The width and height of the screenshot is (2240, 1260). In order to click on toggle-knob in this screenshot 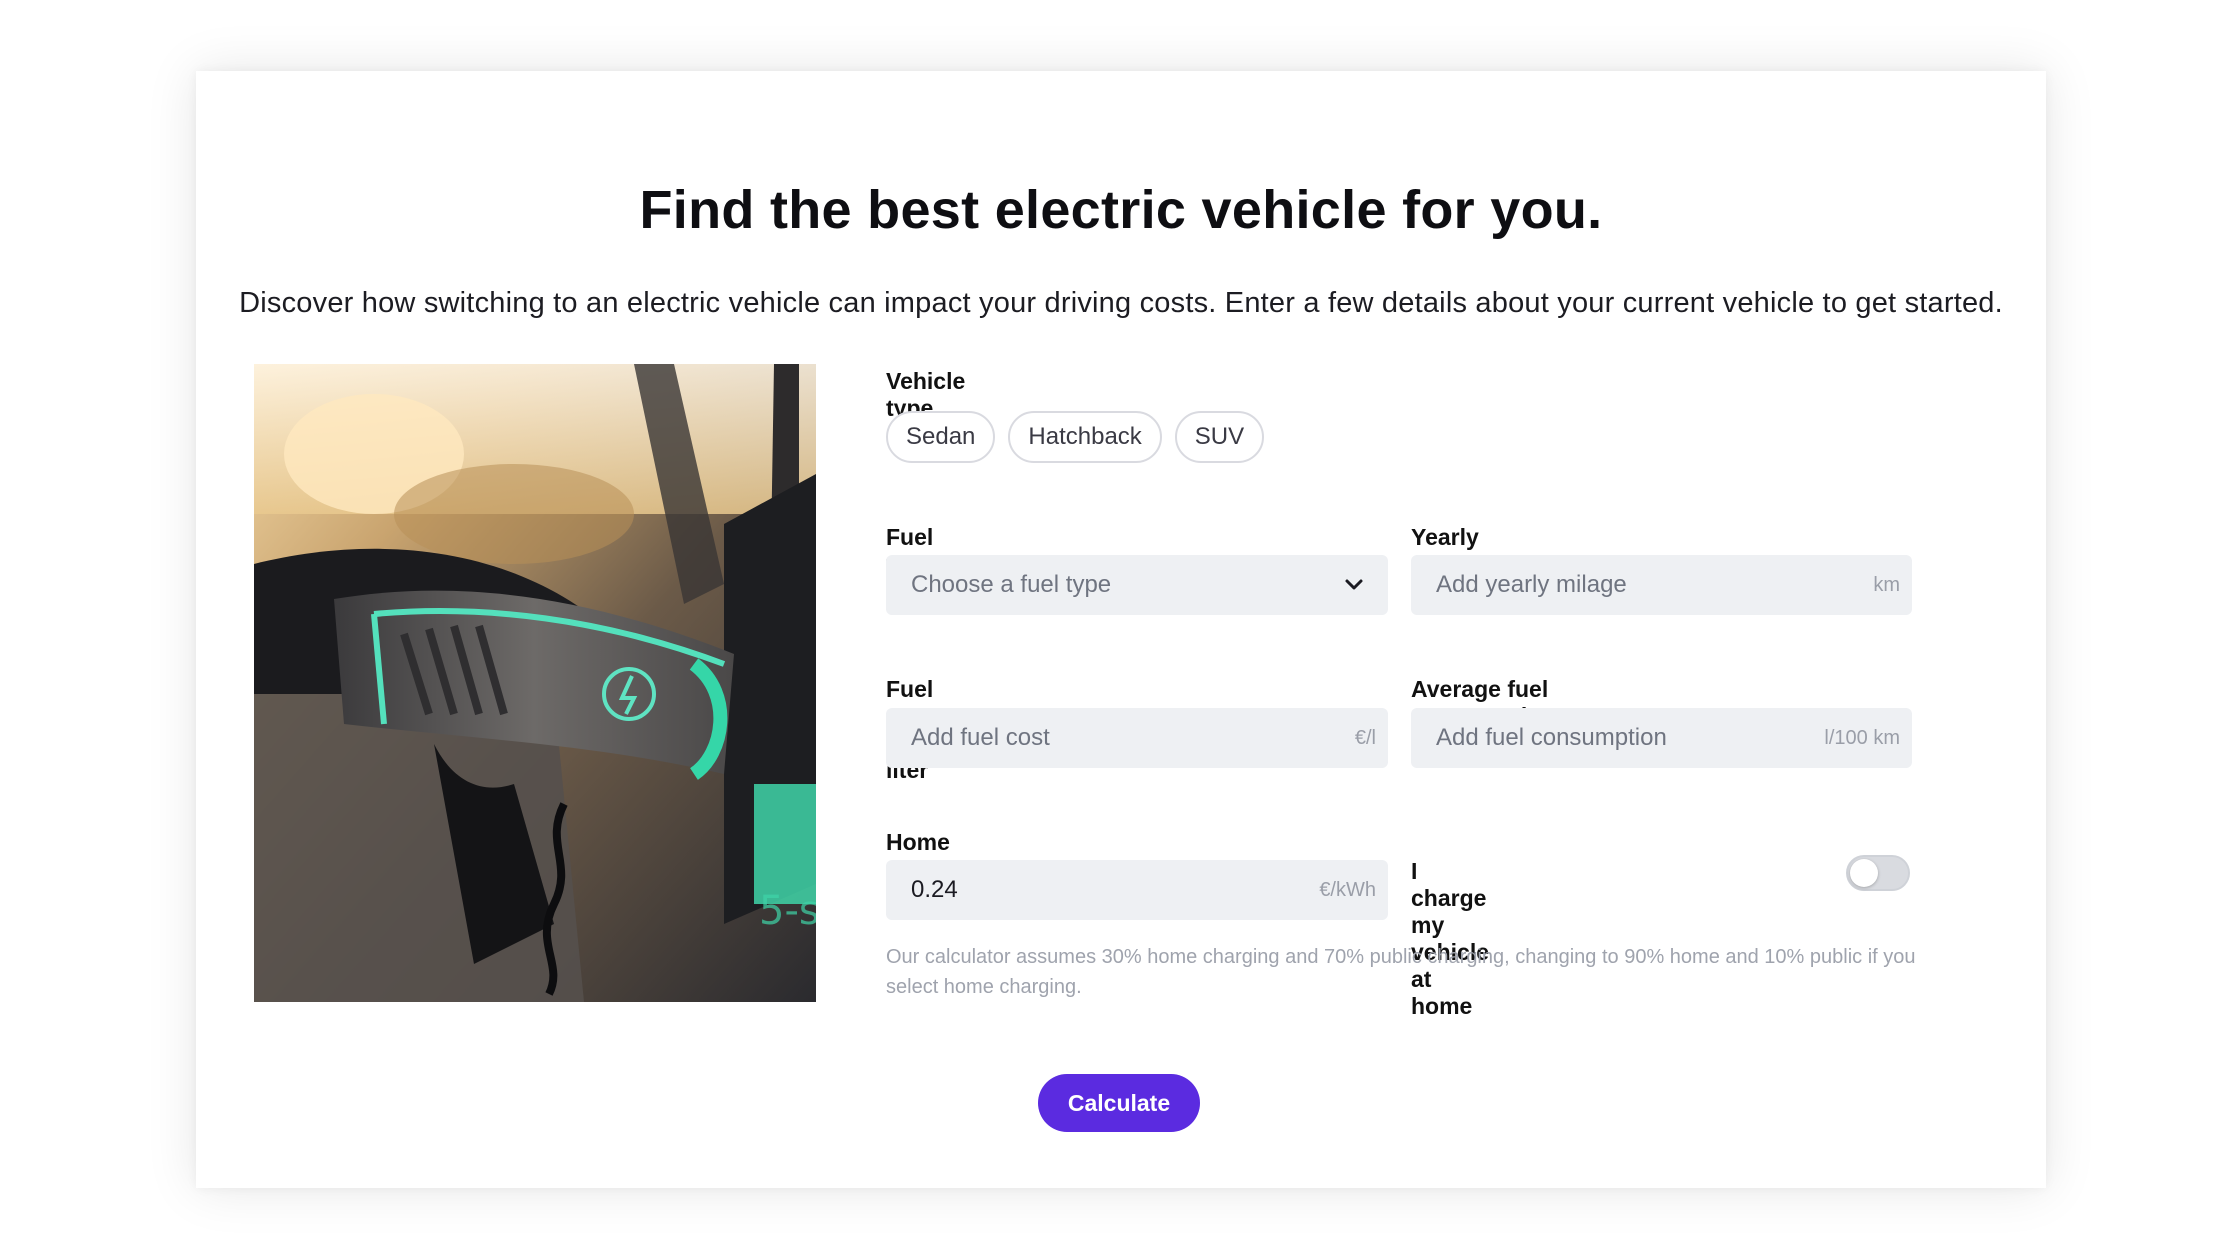, I will do `click(1864, 873)`.